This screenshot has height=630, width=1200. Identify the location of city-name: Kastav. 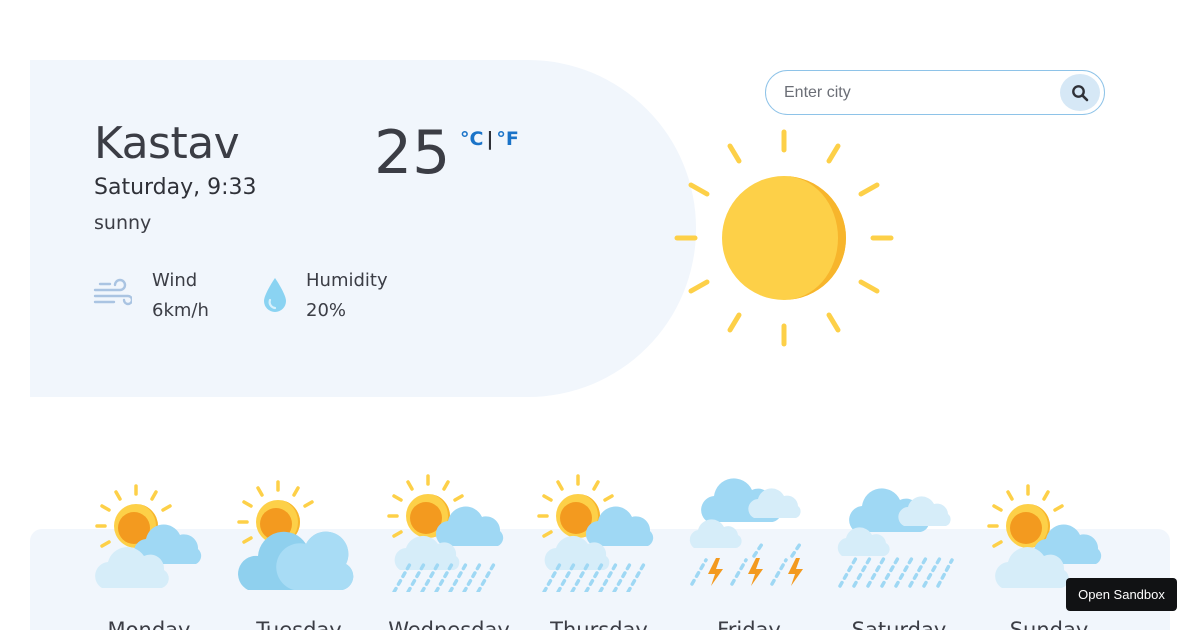
(167, 143).